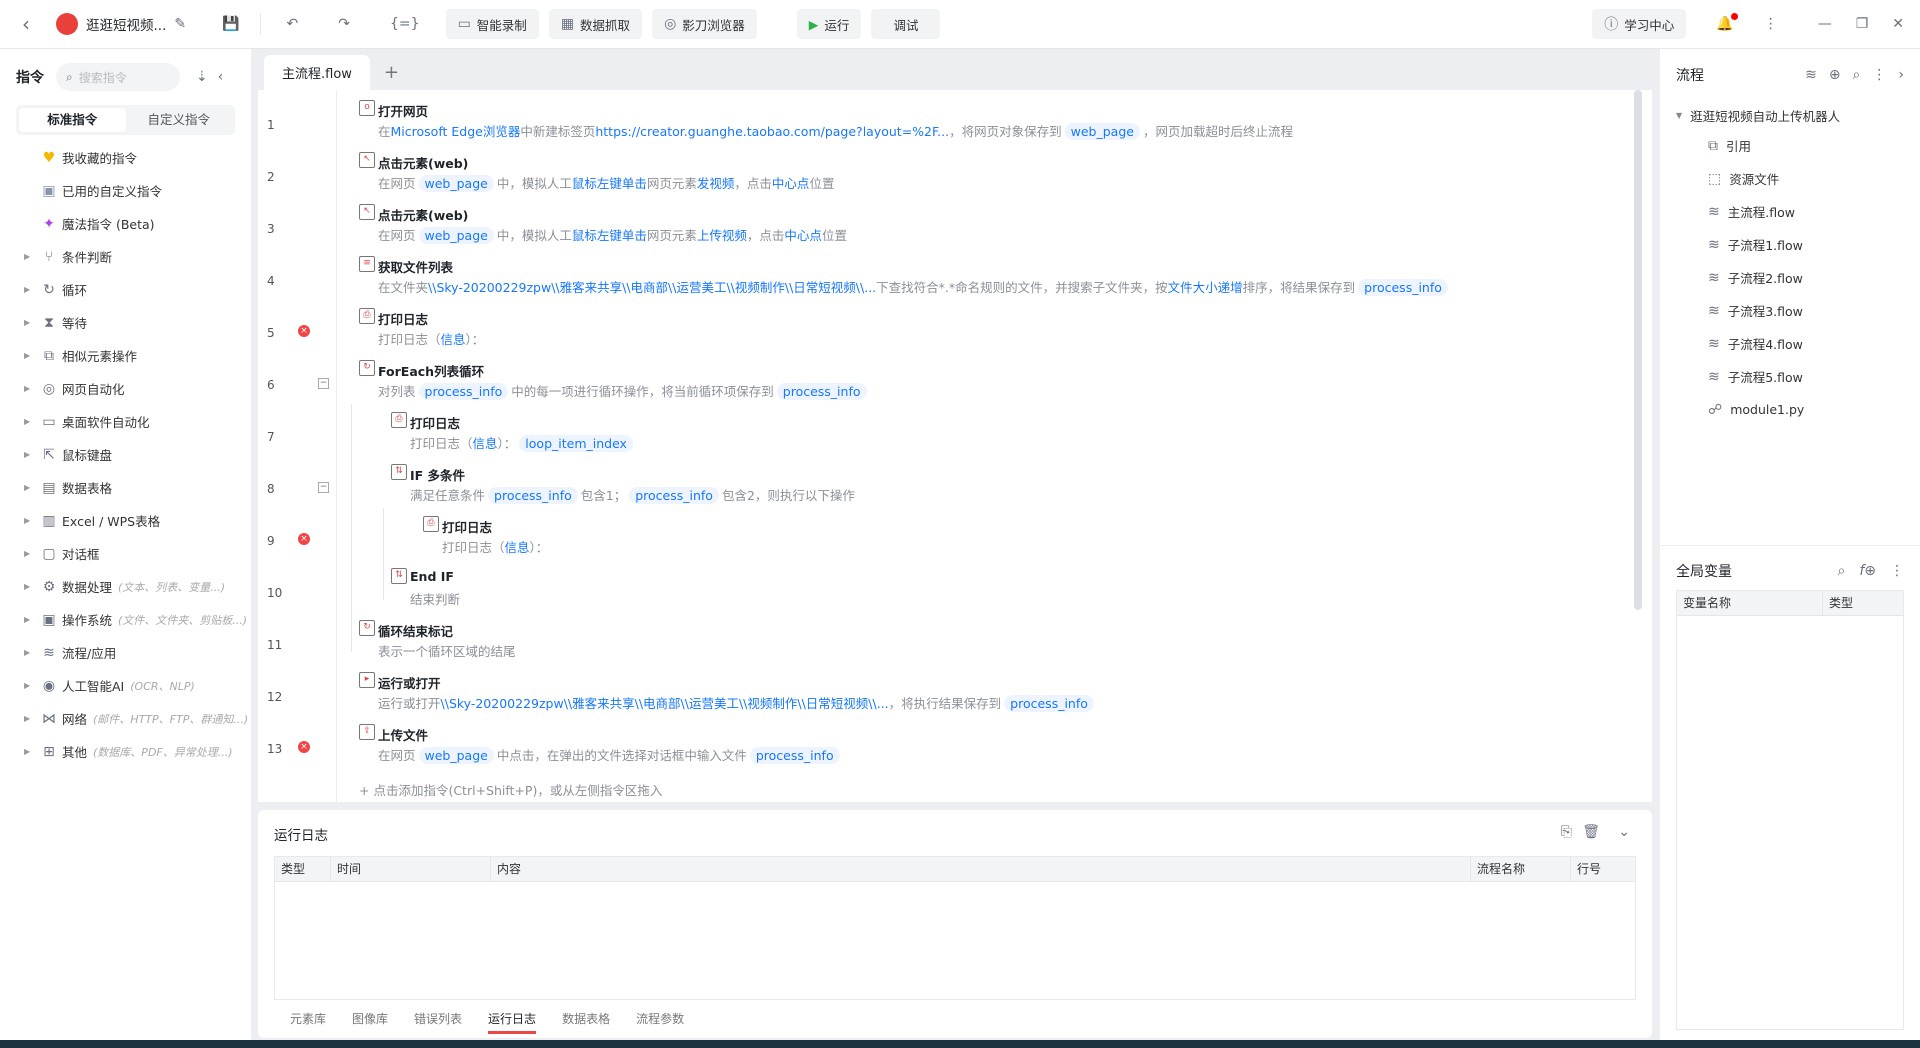 The height and width of the screenshot is (1048, 1920). Describe the element at coordinates (1790, 115) in the screenshot. I see `tree-root: ▼ 逛逛短视频自动上传机器人` at that location.